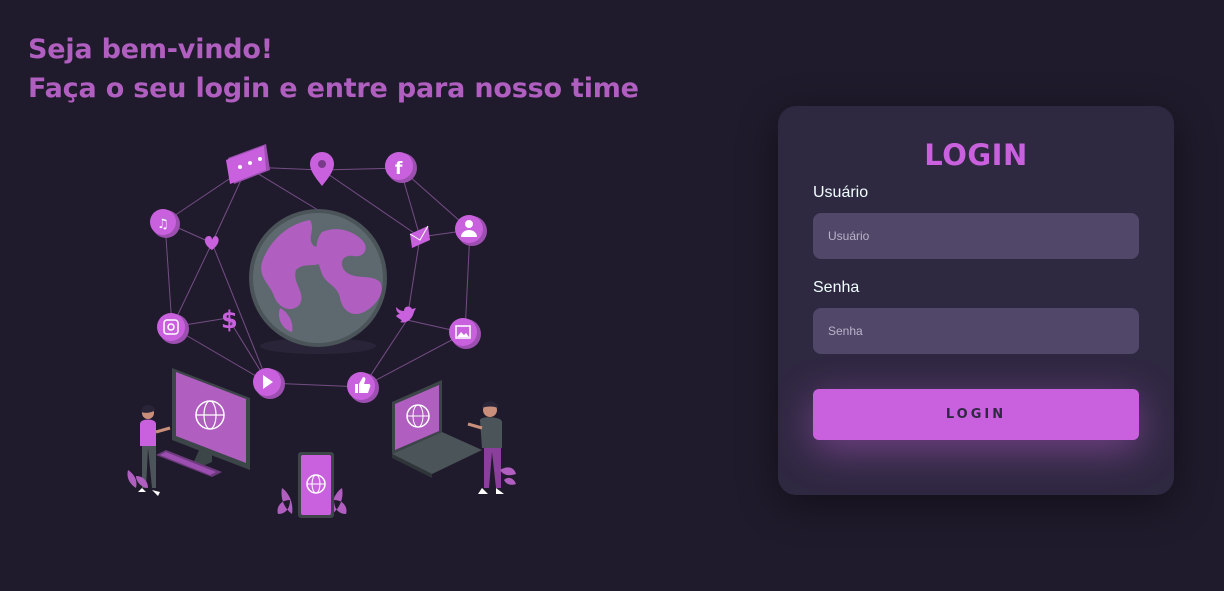 The width and height of the screenshot is (1224, 591). I want to click on like-icon, so click(363, 387).